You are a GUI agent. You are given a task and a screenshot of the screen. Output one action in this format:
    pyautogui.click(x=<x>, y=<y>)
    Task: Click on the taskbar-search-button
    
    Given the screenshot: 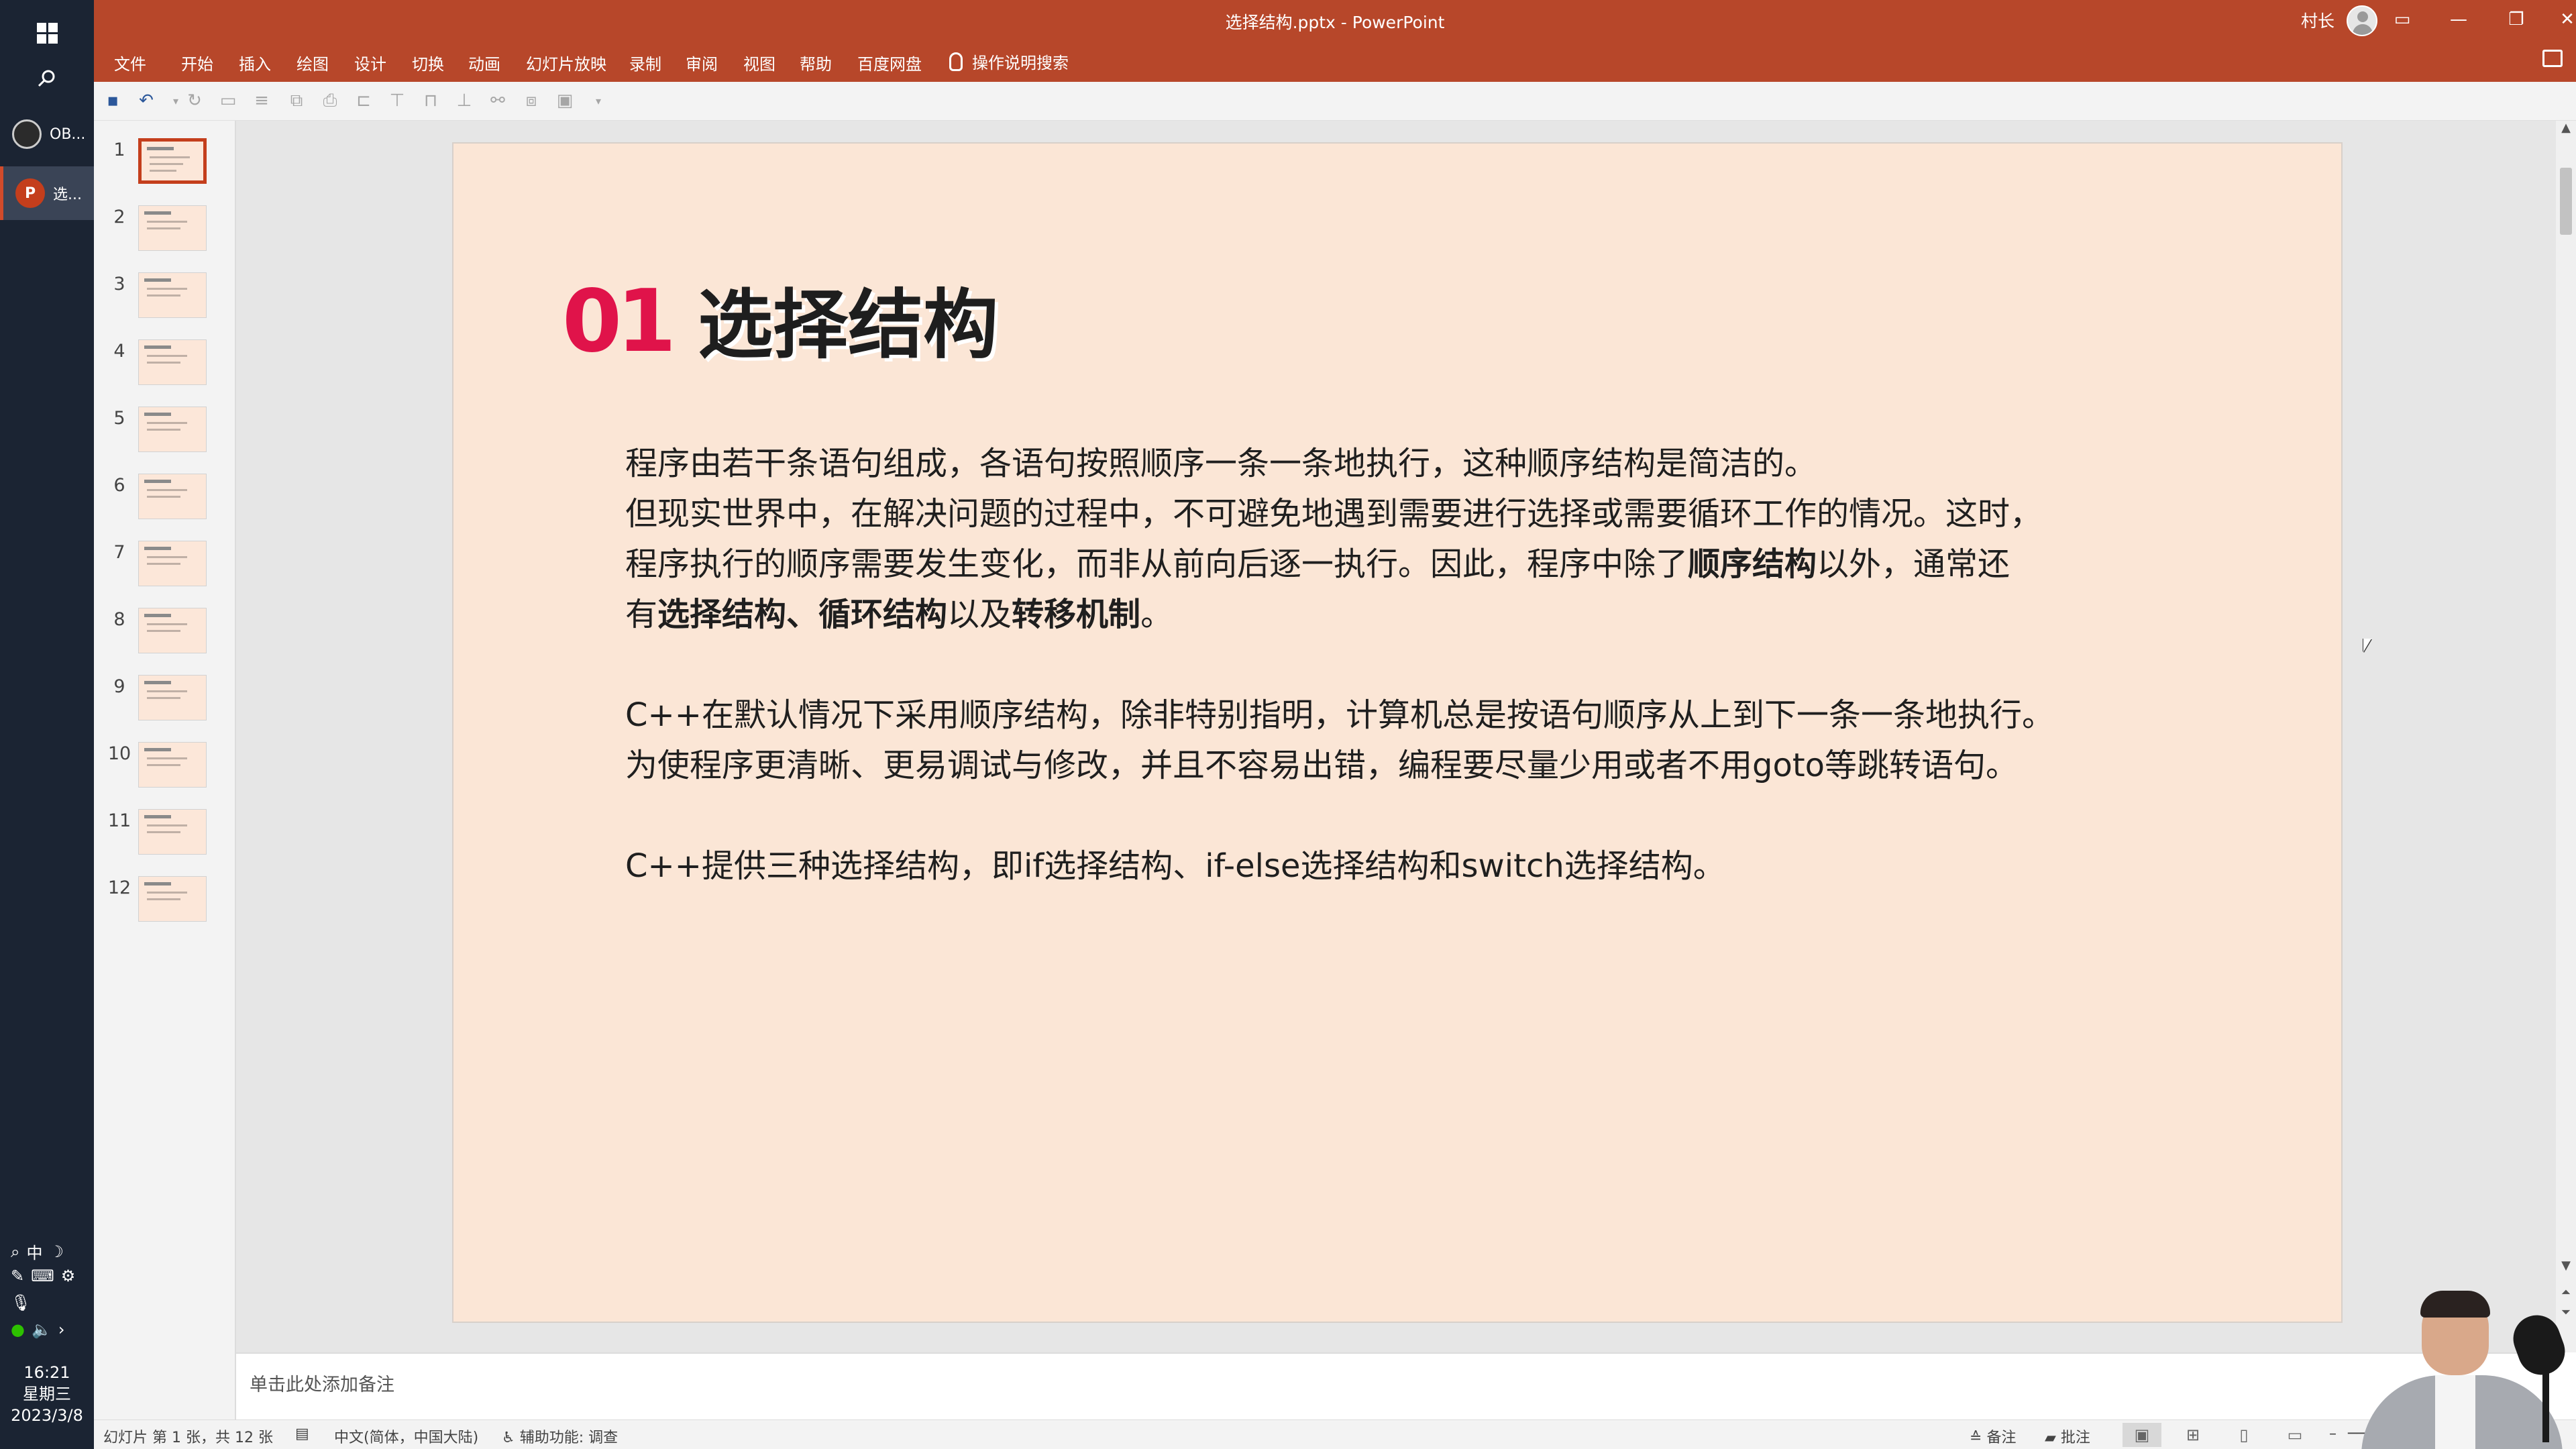 What is the action you would take?
    pyautogui.click(x=47, y=78)
    